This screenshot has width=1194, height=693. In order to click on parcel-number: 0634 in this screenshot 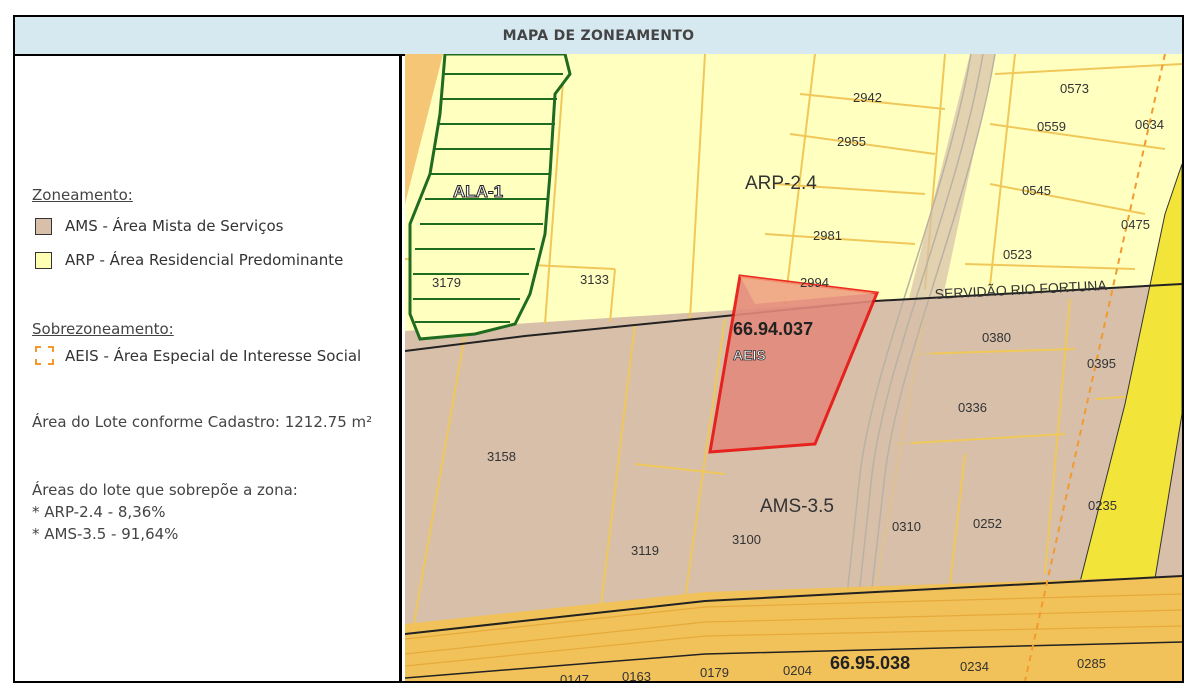, I will do `click(1149, 124)`.